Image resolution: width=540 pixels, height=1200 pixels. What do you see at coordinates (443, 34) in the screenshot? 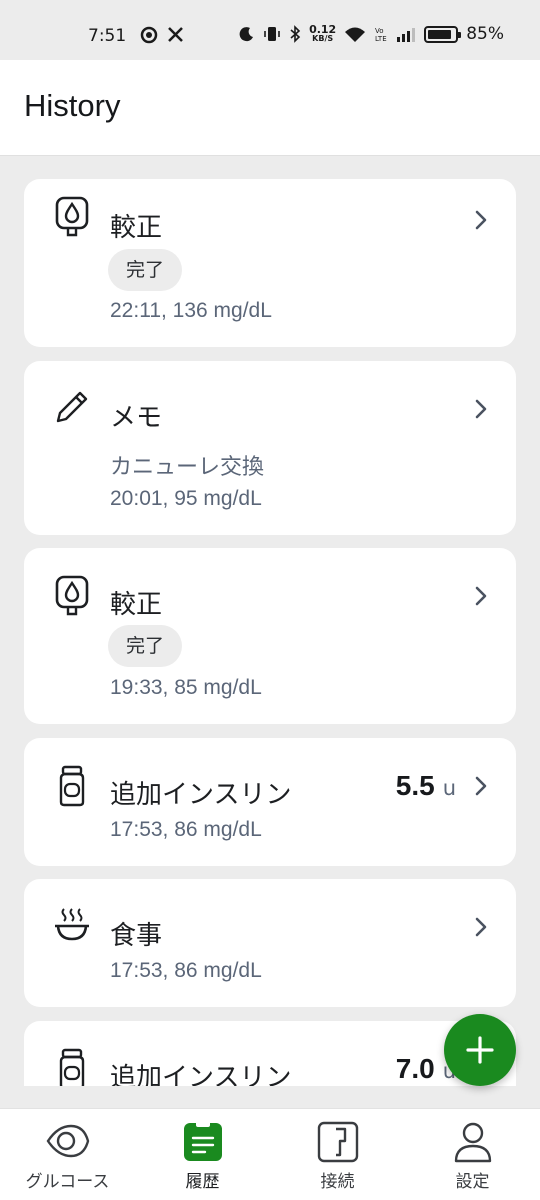
I see `battery-icon` at bounding box center [443, 34].